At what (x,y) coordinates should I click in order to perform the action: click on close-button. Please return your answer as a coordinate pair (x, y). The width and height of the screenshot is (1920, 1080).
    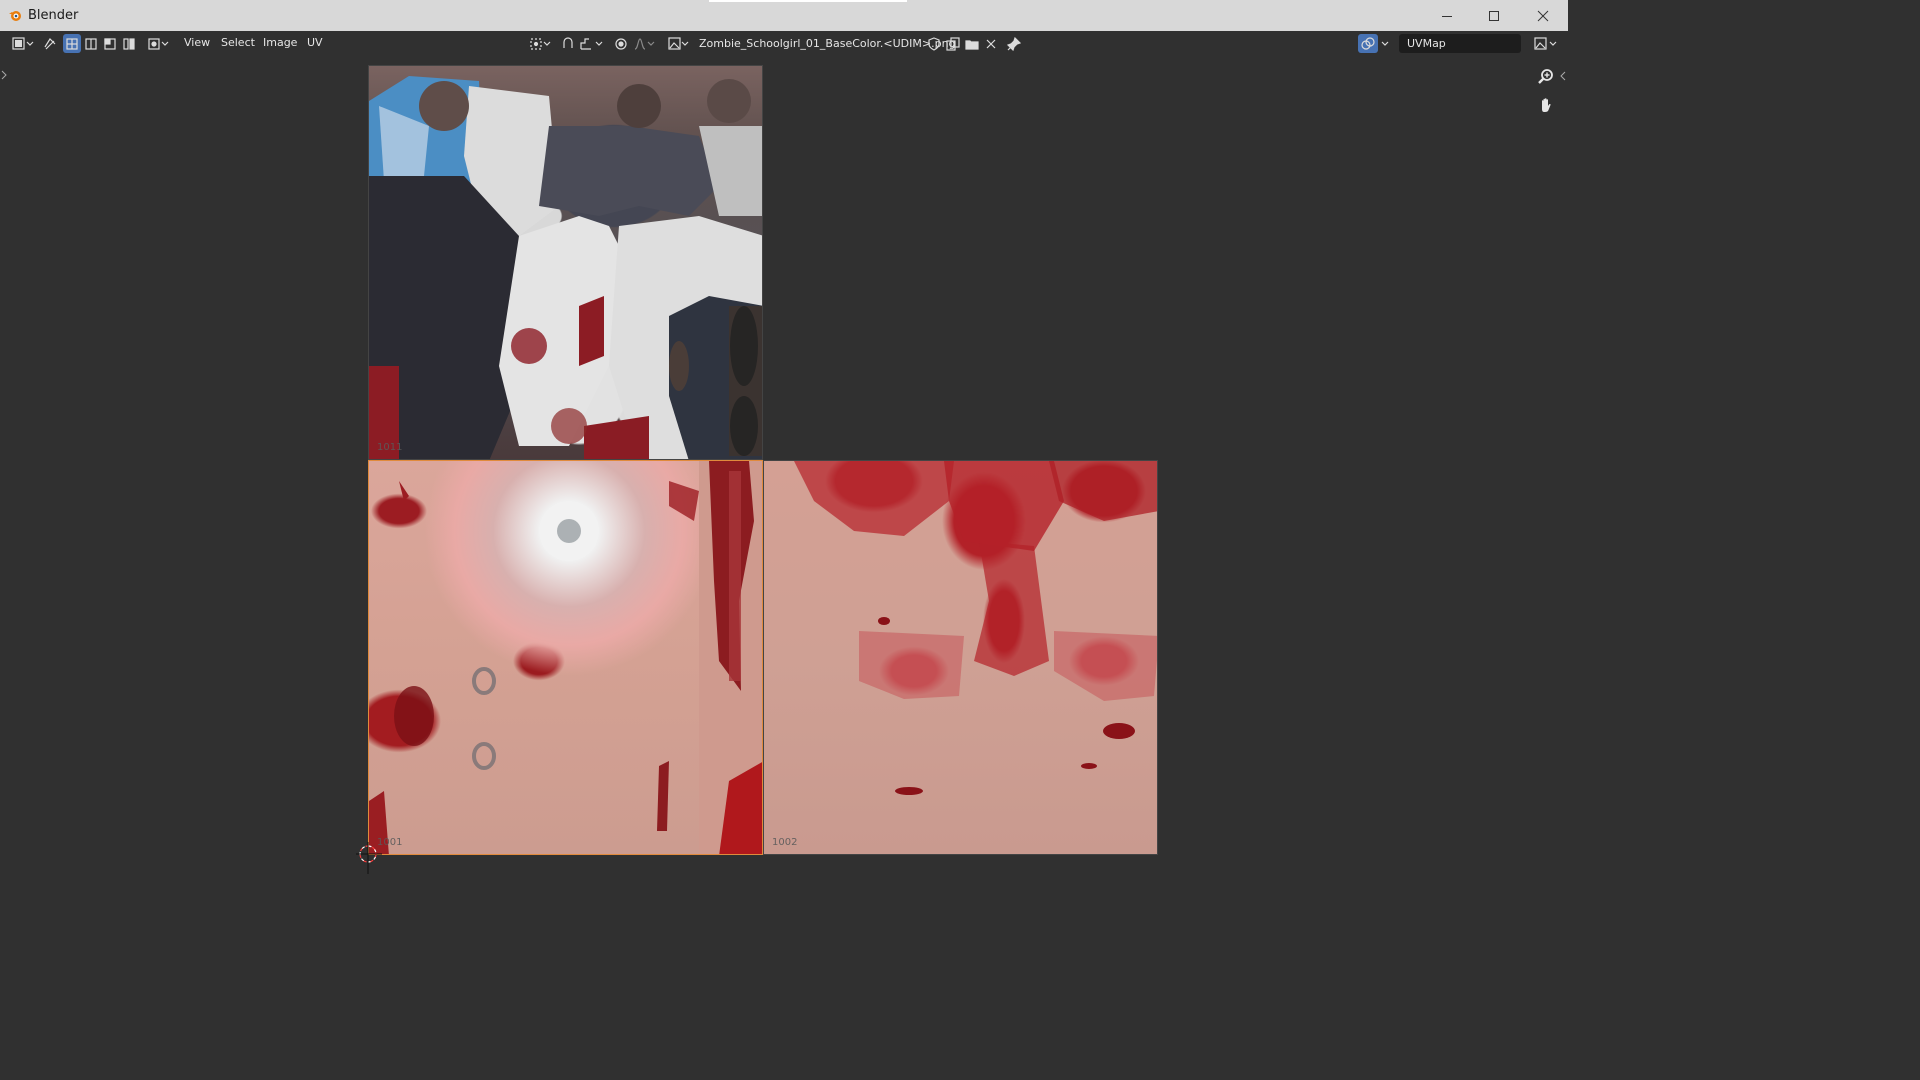
    Looking at the image, I should click on (1543, 15).